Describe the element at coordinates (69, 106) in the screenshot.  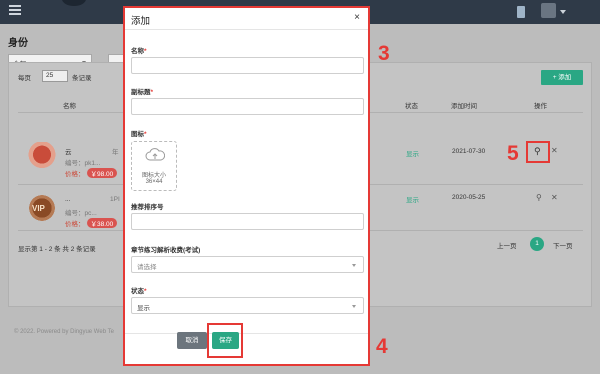
I see `column-header-name: 名称` at that location.